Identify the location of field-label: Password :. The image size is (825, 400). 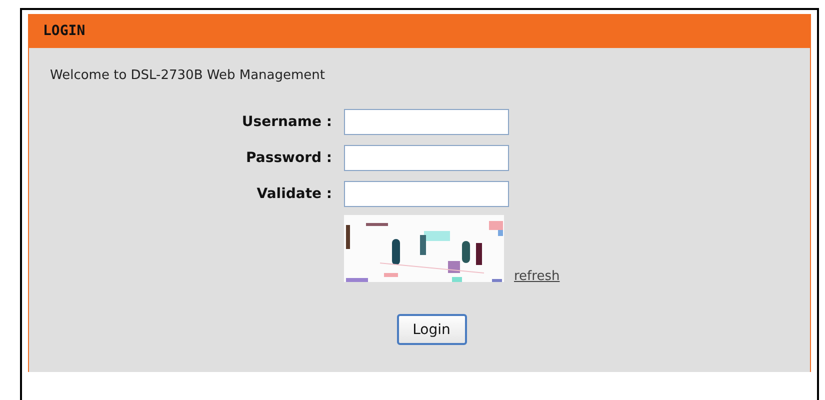
(288, 158).